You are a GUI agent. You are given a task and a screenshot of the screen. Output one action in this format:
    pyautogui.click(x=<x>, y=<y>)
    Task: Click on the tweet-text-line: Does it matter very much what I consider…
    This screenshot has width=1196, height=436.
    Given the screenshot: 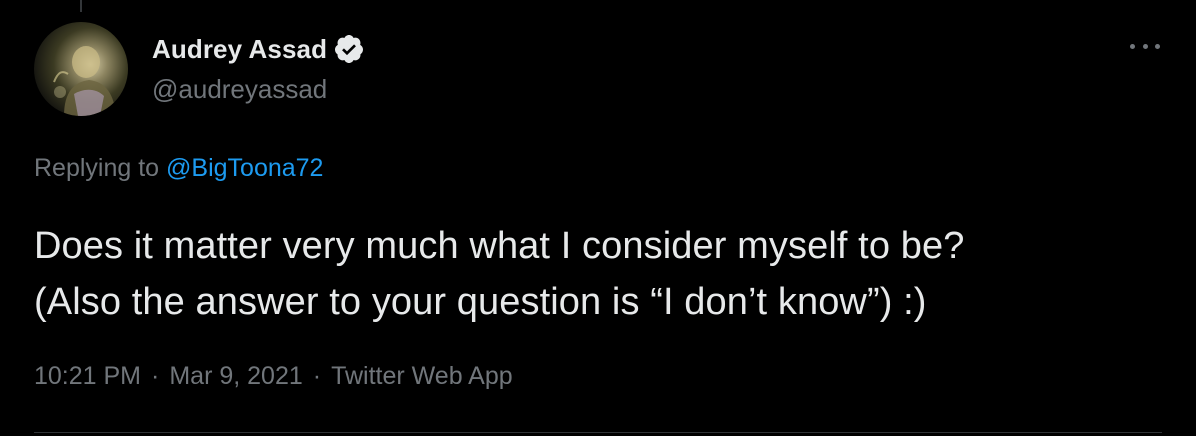 What is the action you would take?
    pyautogui.click(x=499, y=246)
    